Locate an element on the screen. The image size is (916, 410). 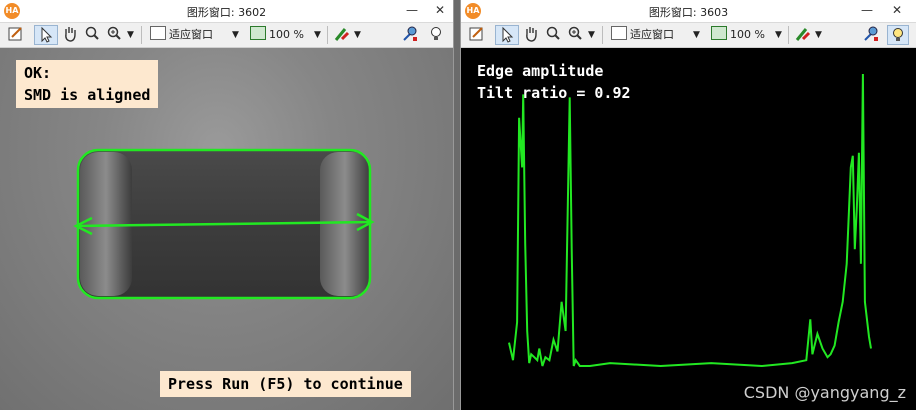
window-title: 图形窗口: 3603 is located at coordinates (688, 12).